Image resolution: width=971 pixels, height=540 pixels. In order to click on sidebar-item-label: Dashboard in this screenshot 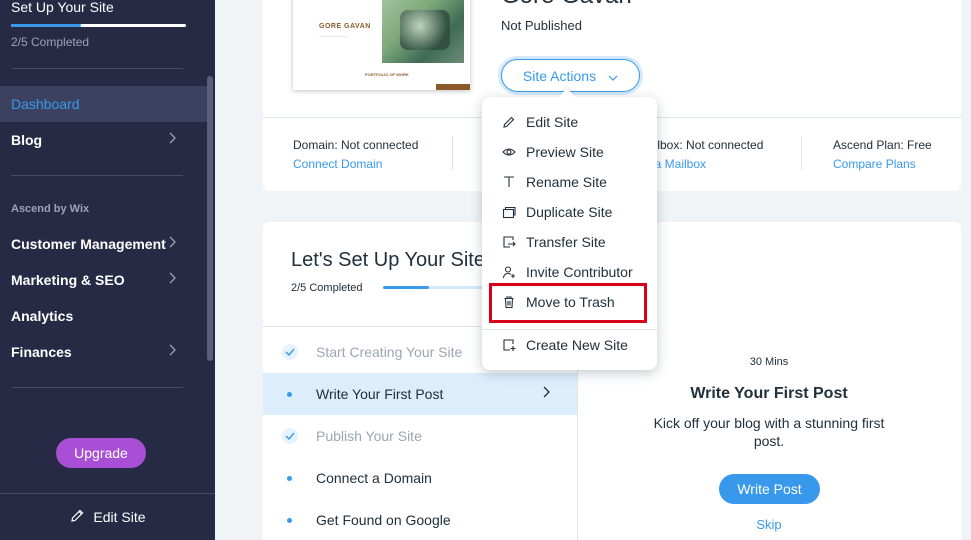, I will do `click(45, 104)`.